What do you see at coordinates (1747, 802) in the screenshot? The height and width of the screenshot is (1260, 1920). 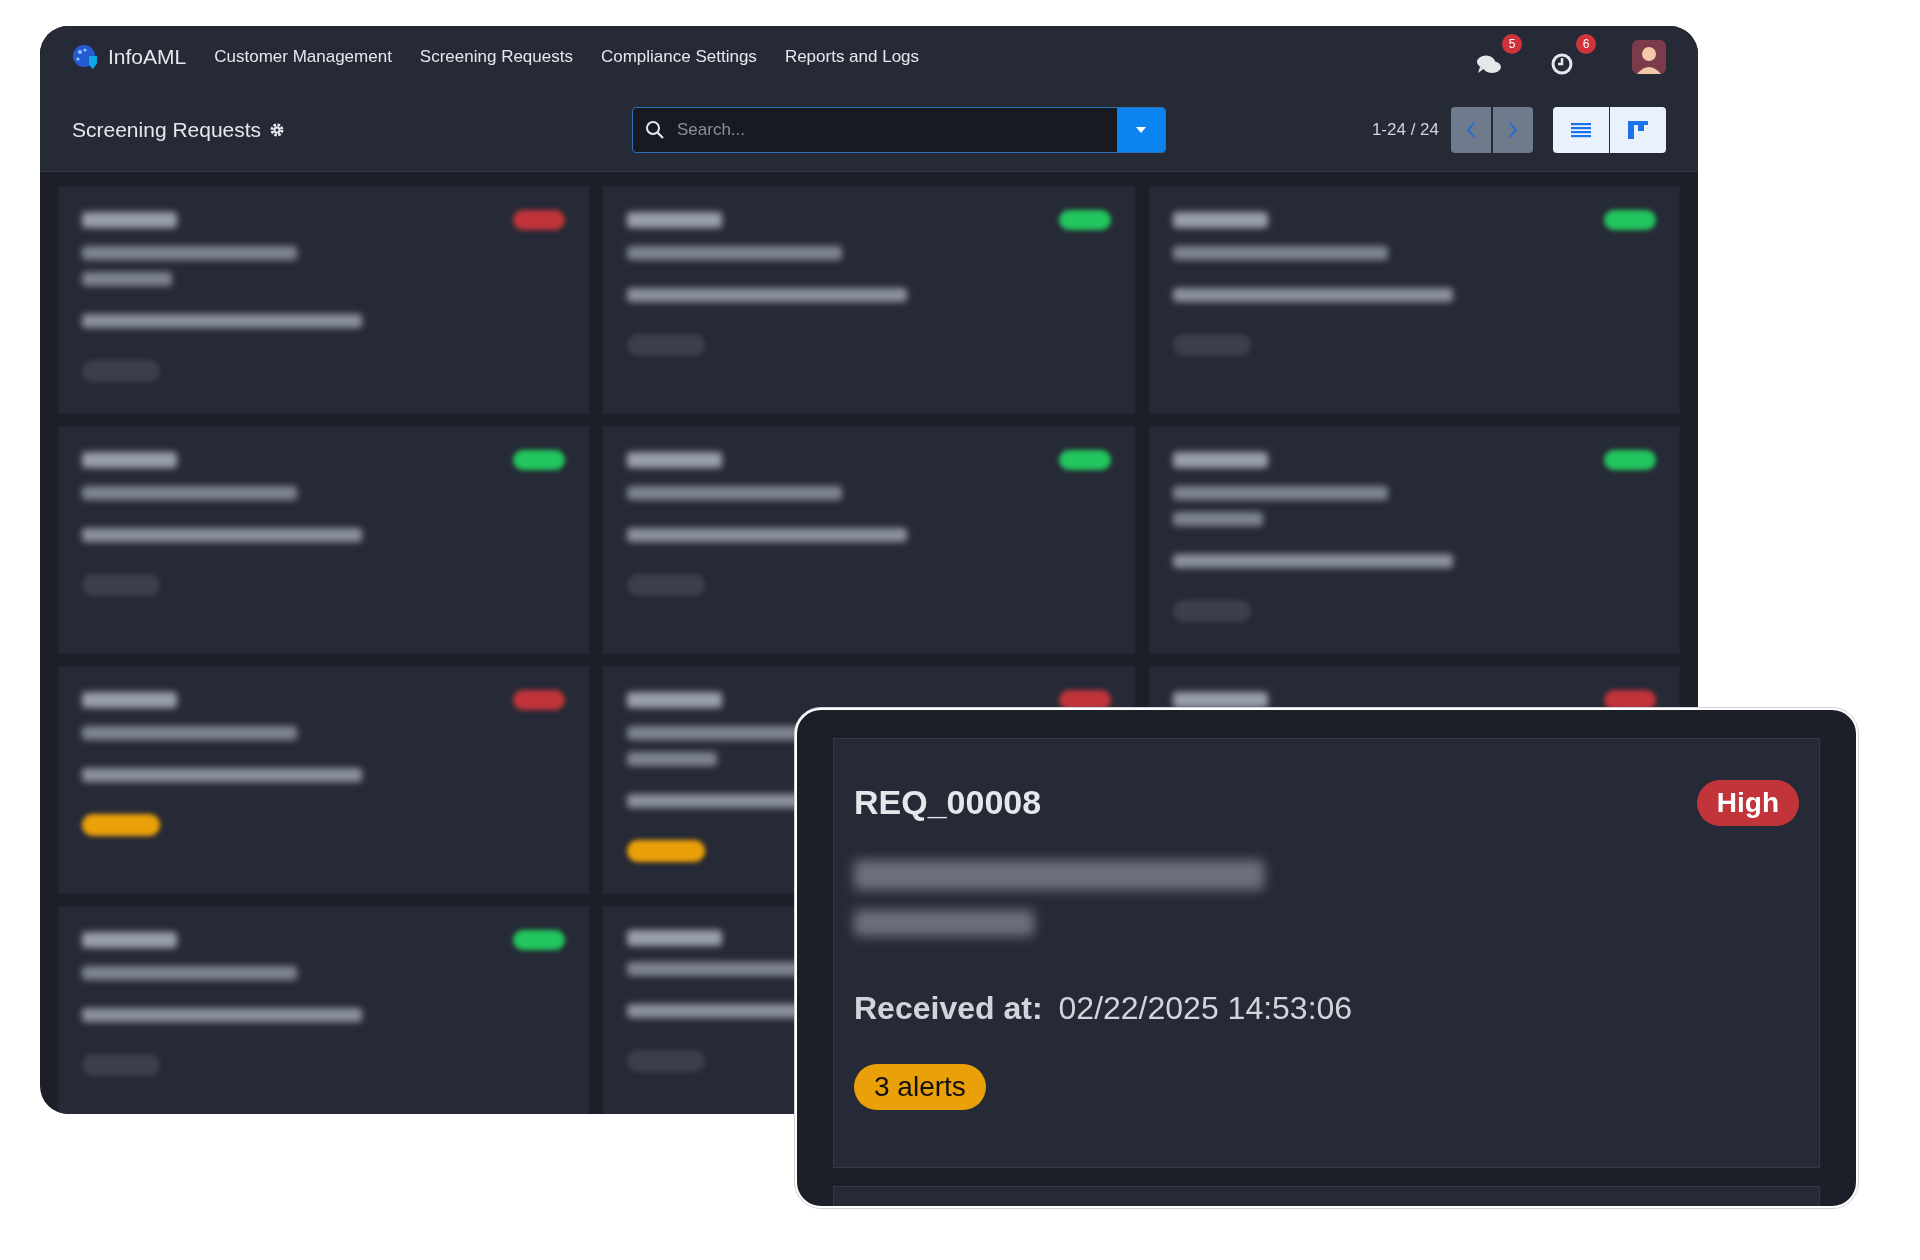 I see `risk-badge: High` at bounding box center [1747, 802].